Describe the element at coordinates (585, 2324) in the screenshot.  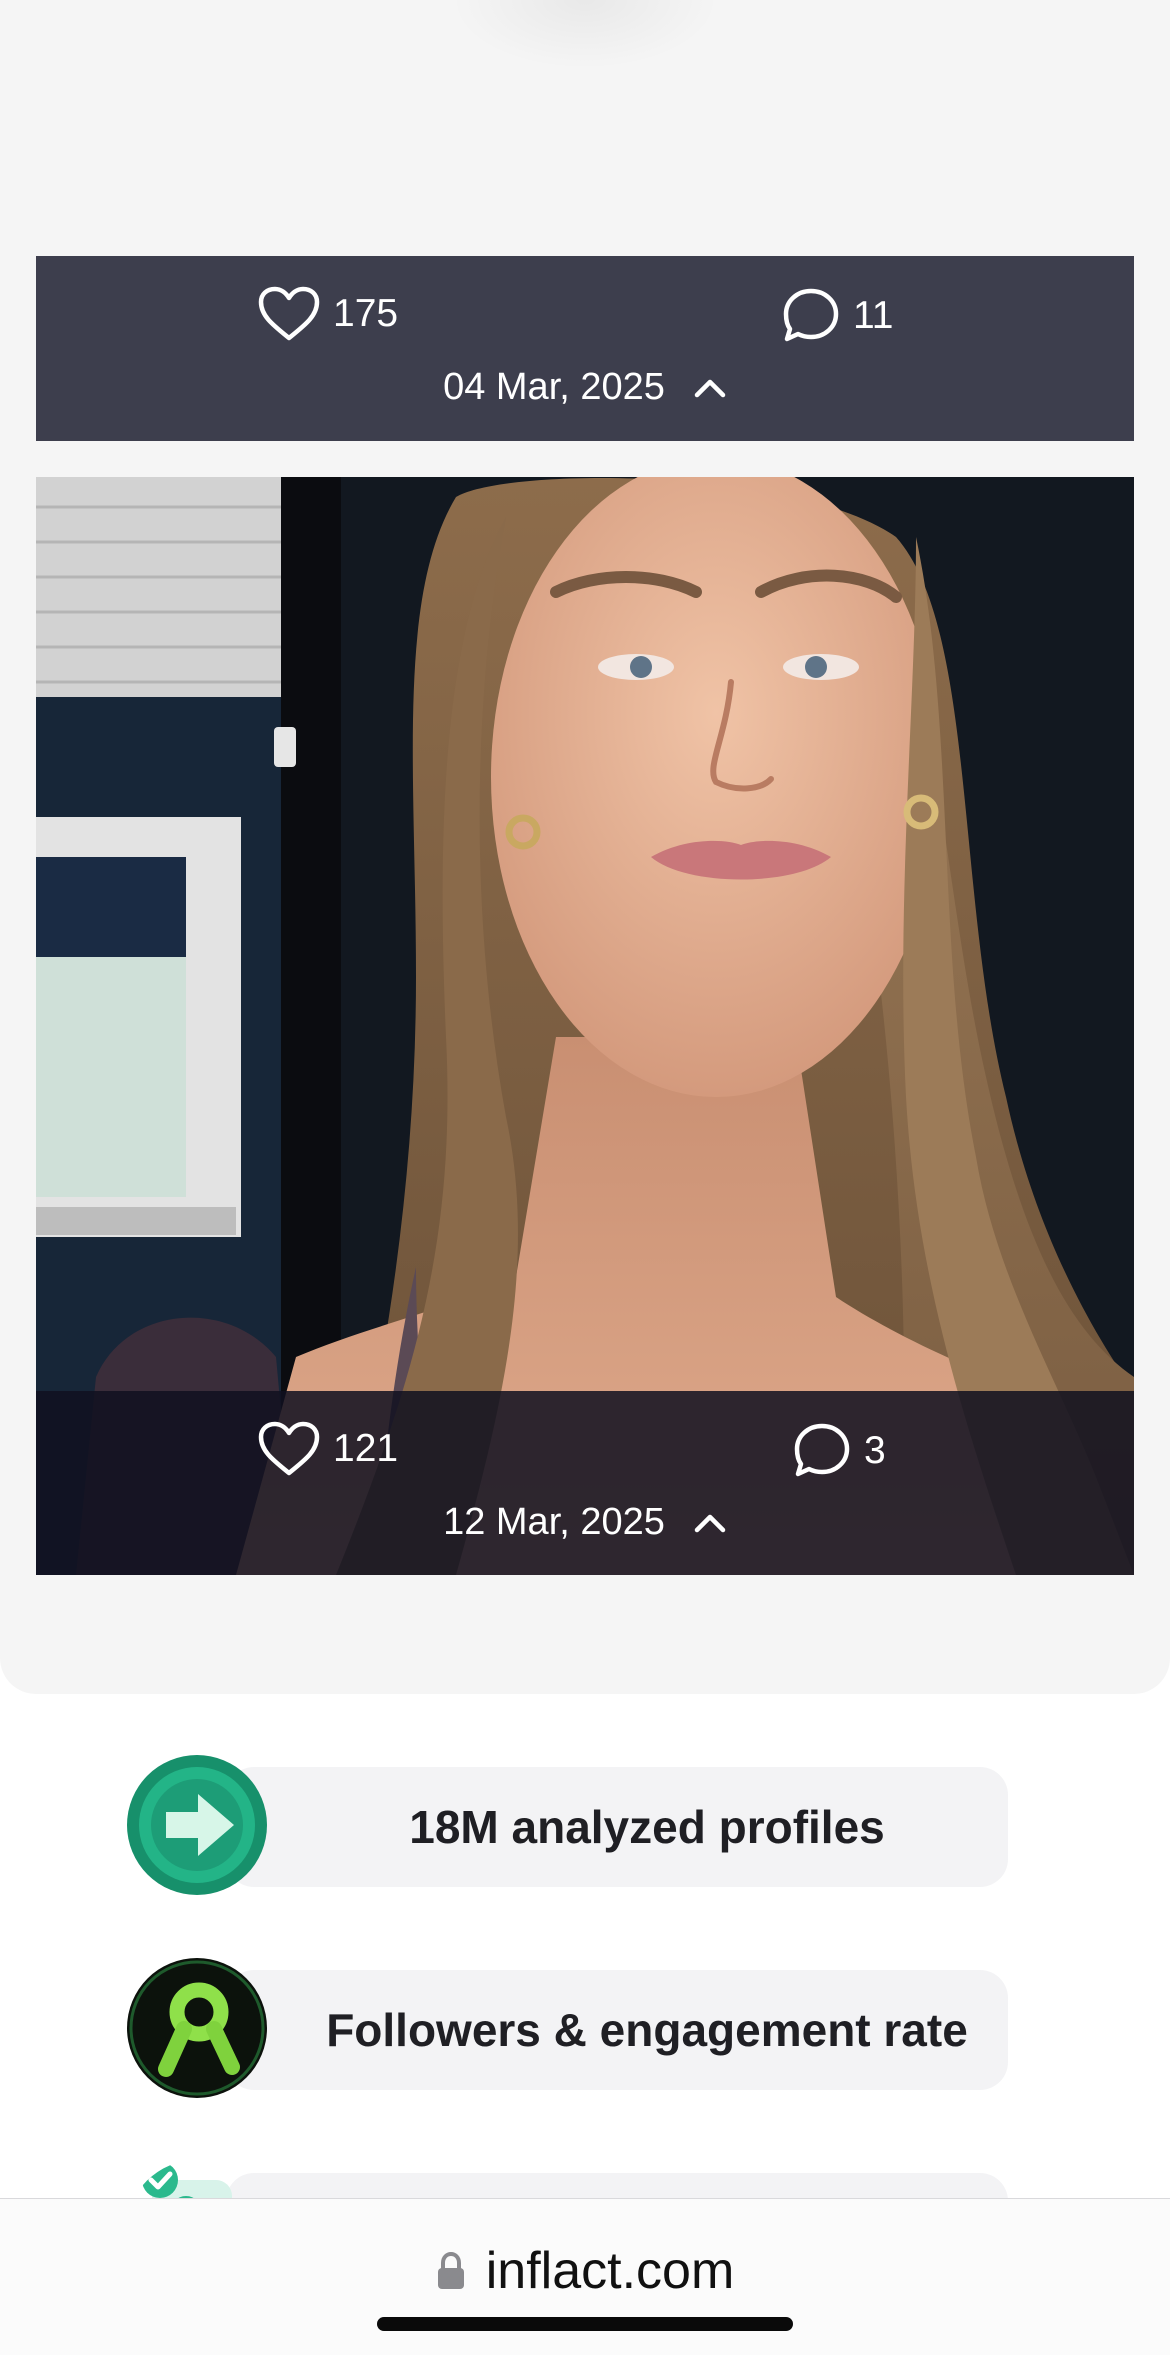
I see `home-indicator` at that location.